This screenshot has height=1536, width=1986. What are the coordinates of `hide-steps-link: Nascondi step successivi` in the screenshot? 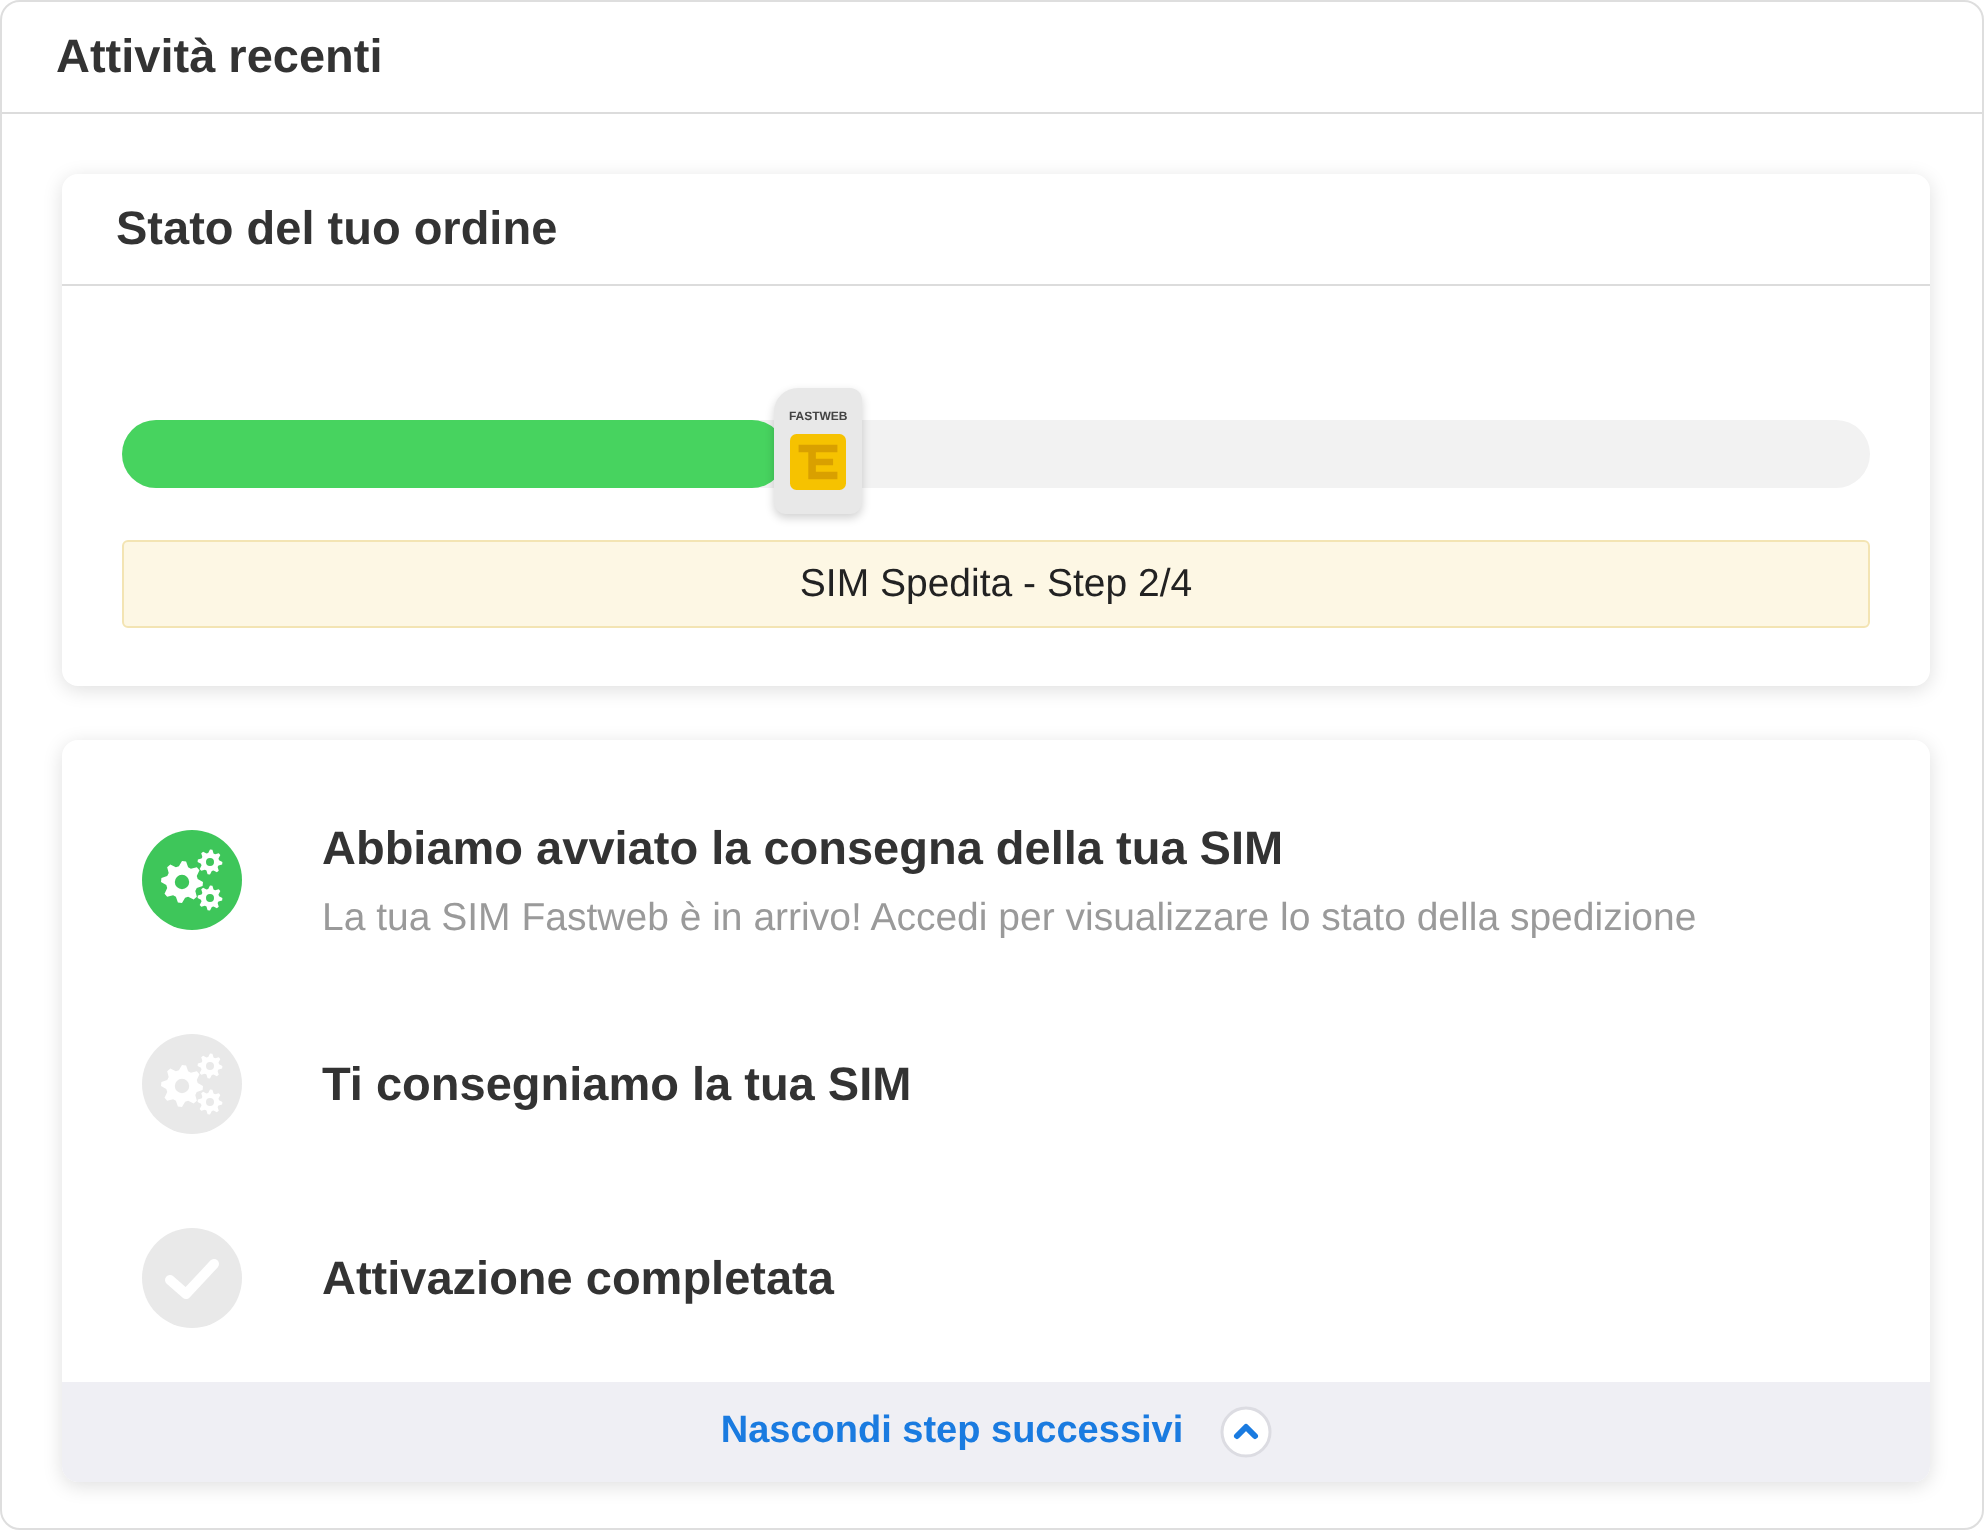 It's located at (952, 1432).